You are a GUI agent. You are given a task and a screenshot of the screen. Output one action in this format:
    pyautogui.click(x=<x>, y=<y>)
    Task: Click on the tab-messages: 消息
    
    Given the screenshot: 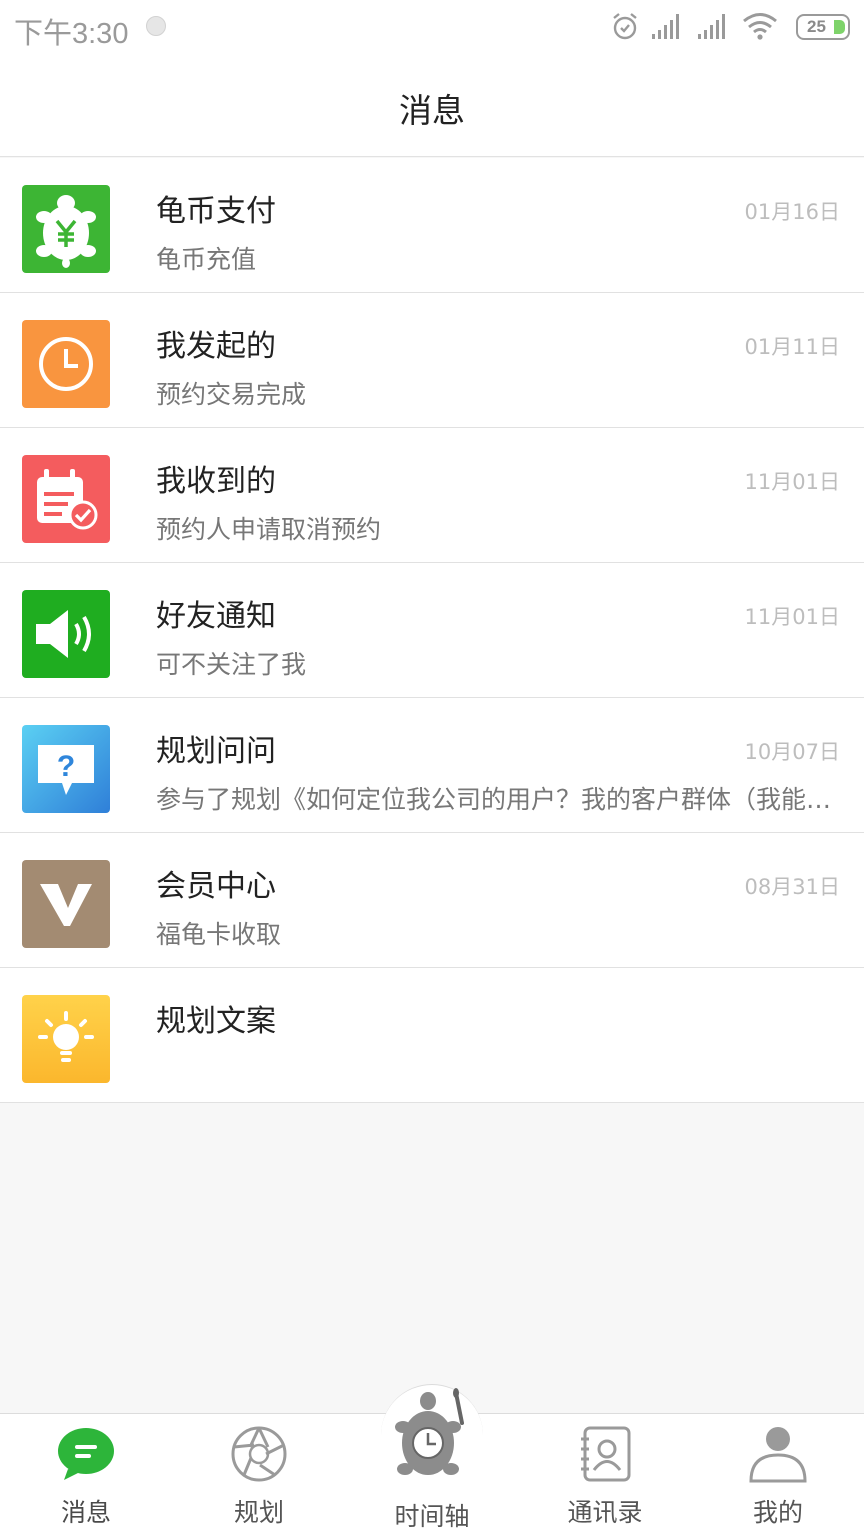 What is the action you would take?
    pyautogui.click(x=86, y=1474)
    